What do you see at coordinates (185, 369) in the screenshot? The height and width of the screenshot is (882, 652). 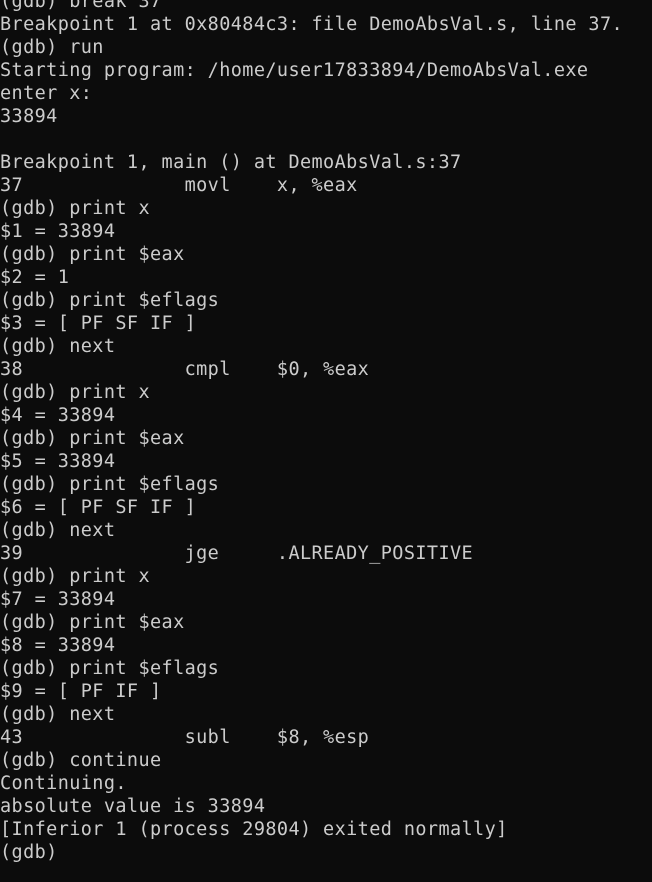 I see `terminal-line-source-38: 38 cmpl $0, %eax` at bounding box center [185, 369].